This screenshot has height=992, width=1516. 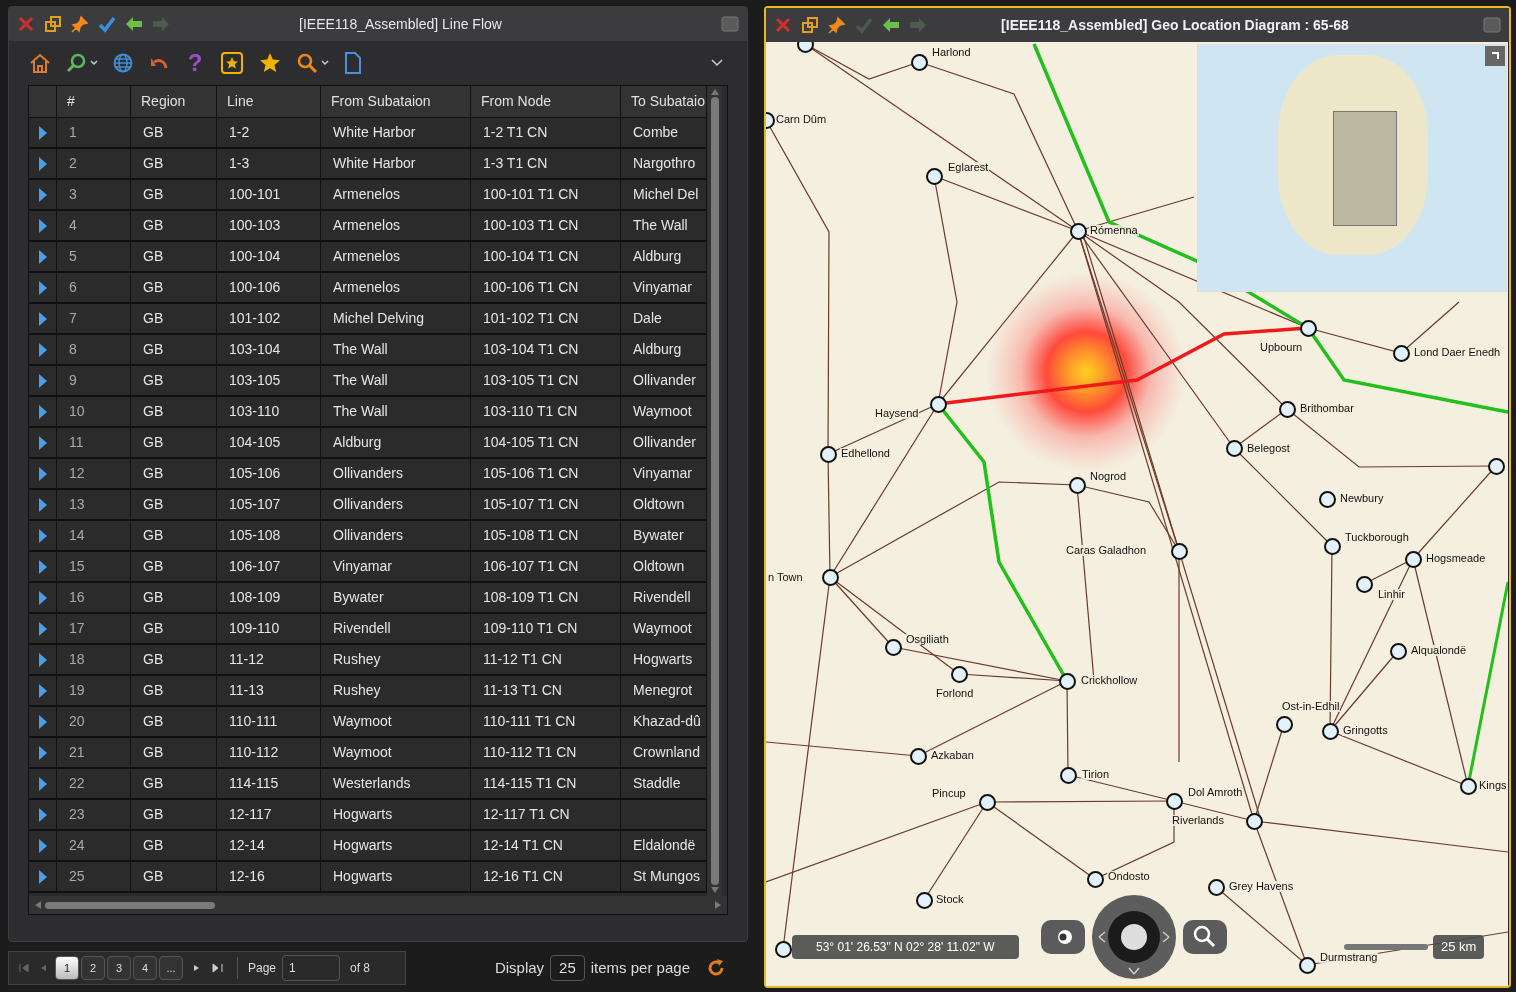 I want to click on table-cell: 100-104 T1 CN, so click(x=546, y=256).